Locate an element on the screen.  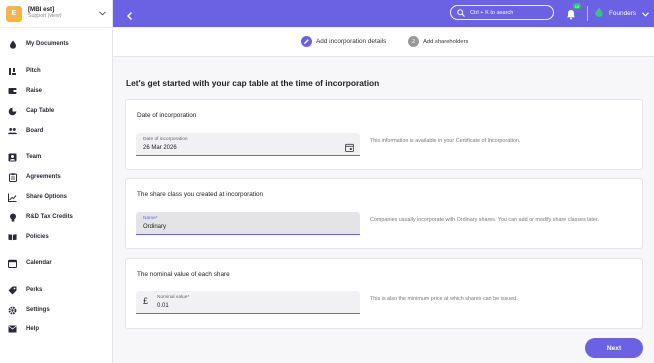
sidebar-item-label: Help is located at coordinates (33, 329).